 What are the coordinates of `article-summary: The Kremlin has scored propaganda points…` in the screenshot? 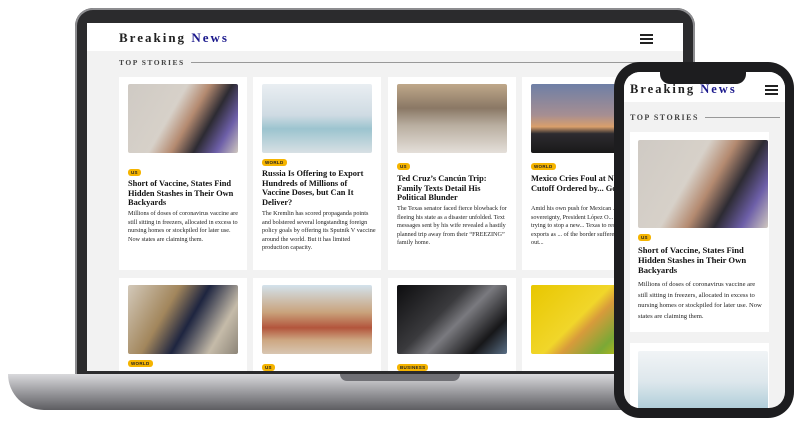 It's located at (319, 231).